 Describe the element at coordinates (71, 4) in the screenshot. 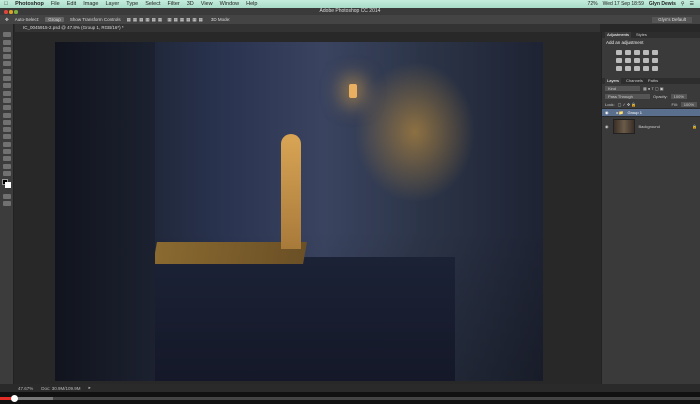

I see `menu-edit: Edit` at that location.